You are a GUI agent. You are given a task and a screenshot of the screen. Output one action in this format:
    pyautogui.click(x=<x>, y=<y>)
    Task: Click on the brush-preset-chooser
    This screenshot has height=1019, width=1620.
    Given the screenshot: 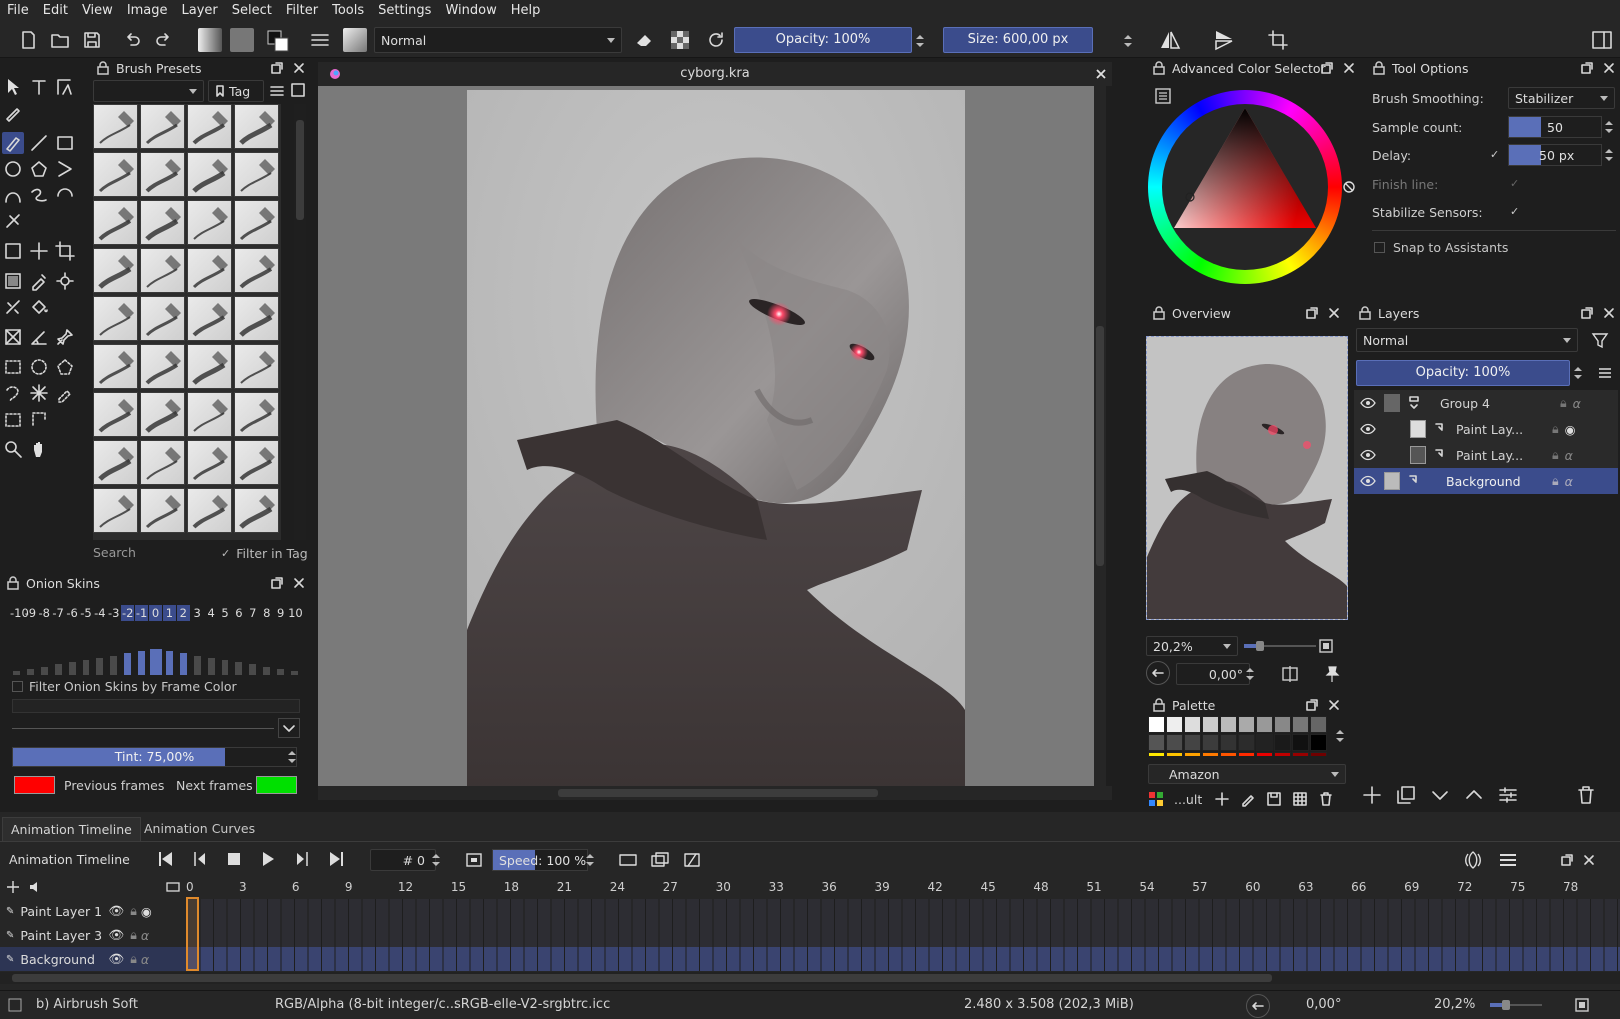 What is the action you would take?
    pyautogui.click(x=355, y=40)
    